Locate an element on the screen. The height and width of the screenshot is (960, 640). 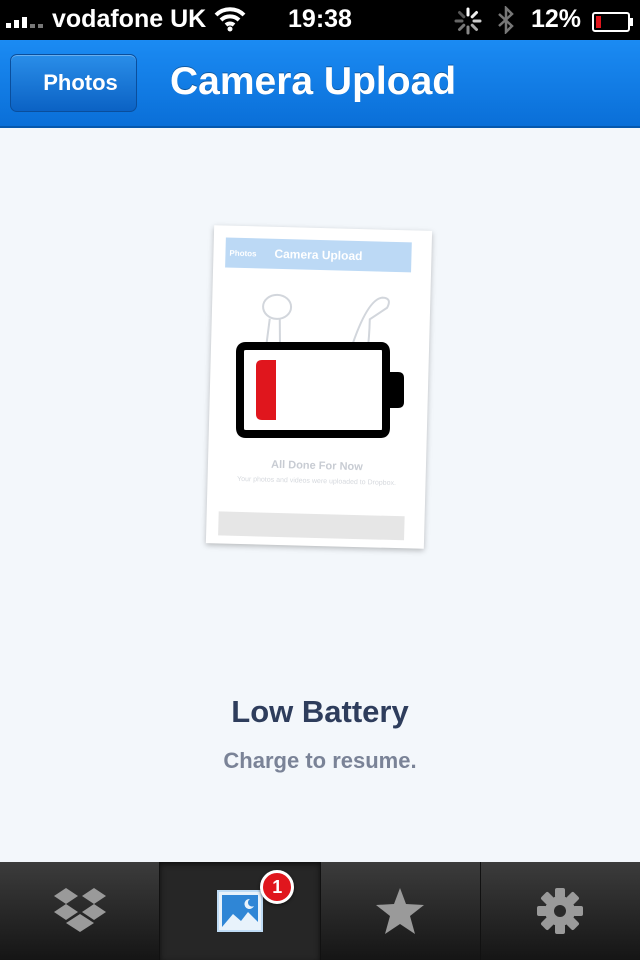
activity-spinner-icon is located at coordinates (468, 24).